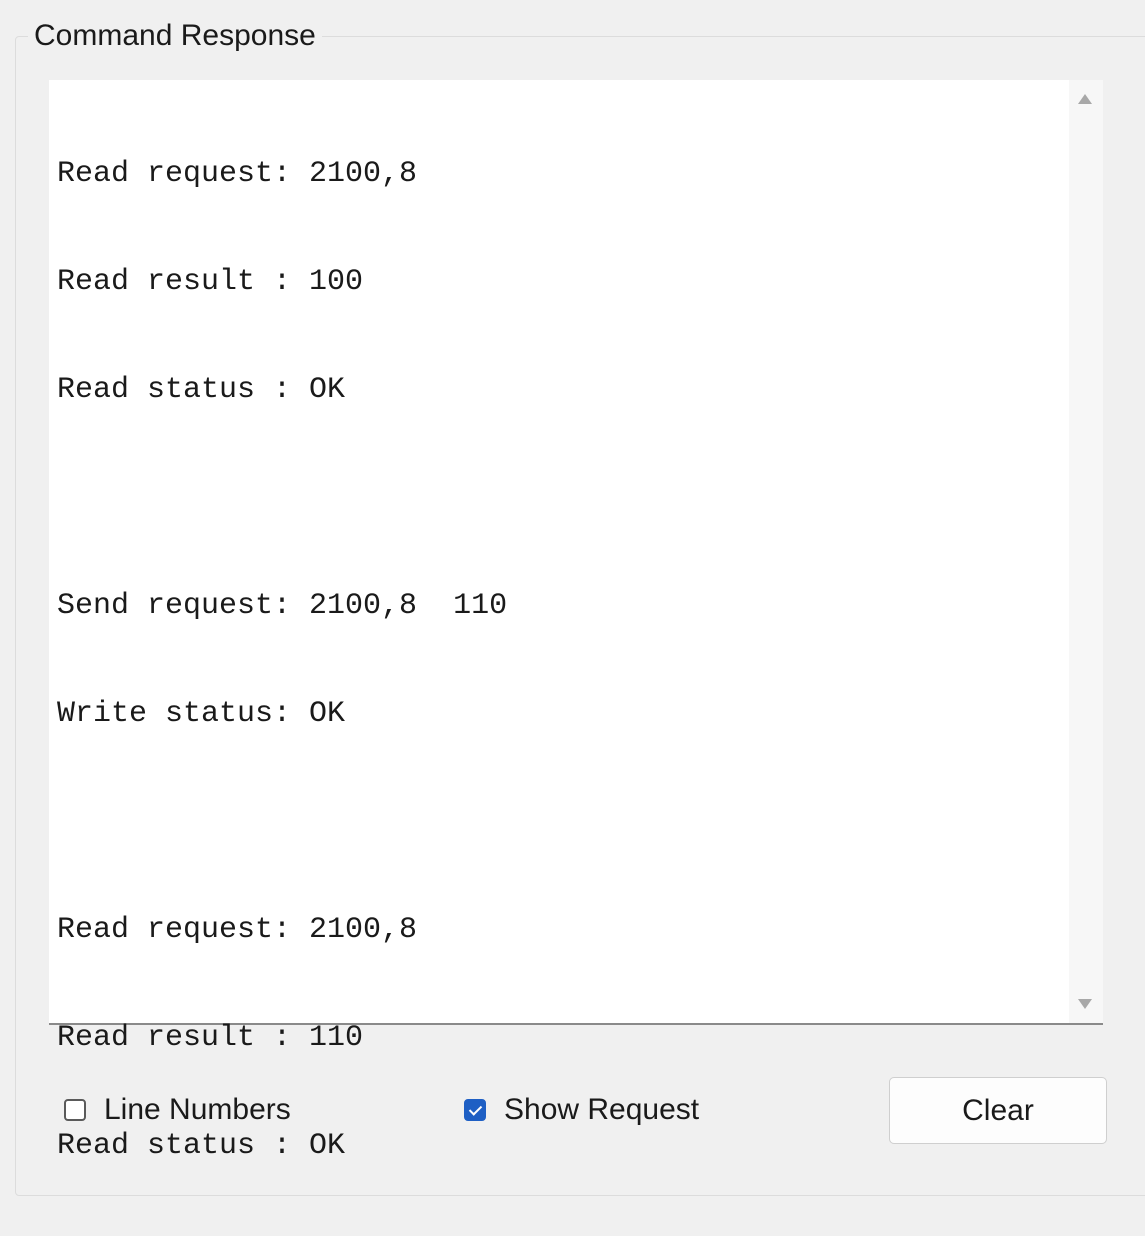 This screenshot has width=1145, height=1236. What do you see at coordinates (75, 1110) in the screenshot?
I see `line-numbers-checkbox` at bounding box center [75, 1110].